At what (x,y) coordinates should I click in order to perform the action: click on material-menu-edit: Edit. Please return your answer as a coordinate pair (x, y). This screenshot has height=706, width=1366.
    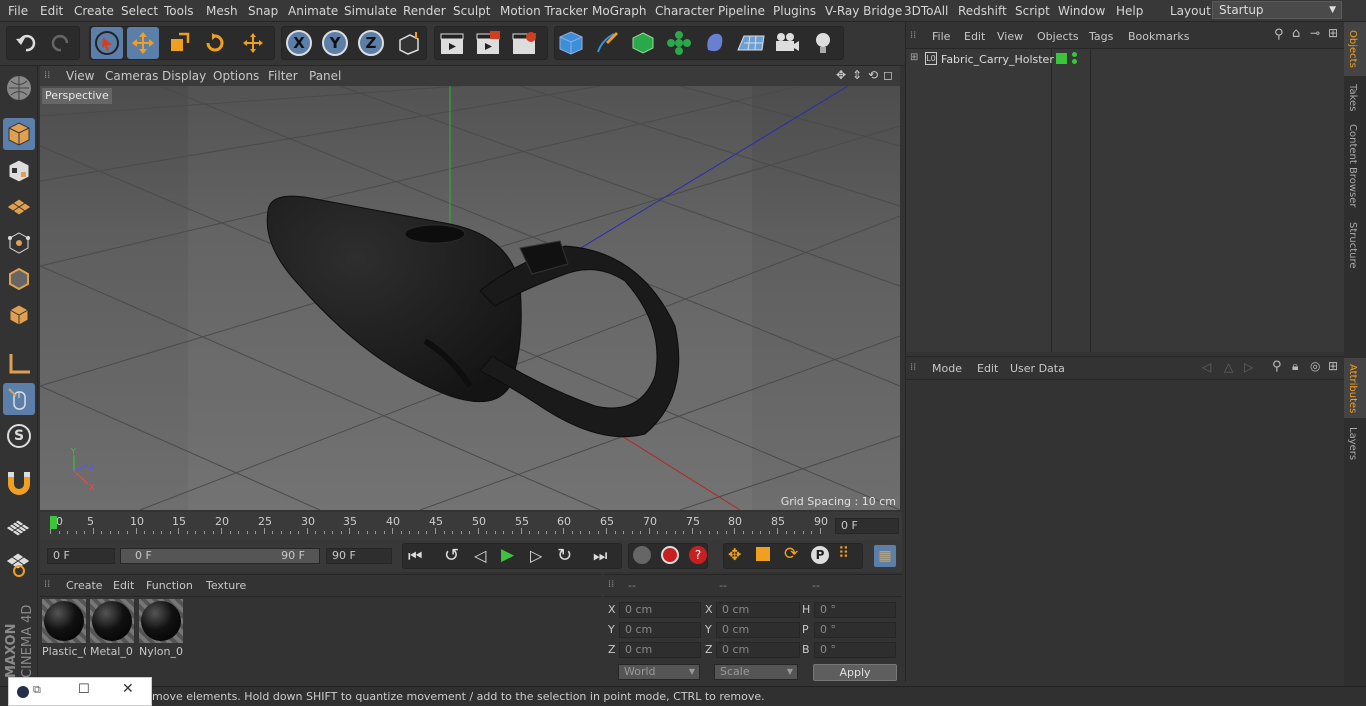
    Looking at the image, I should click on (123, 585).